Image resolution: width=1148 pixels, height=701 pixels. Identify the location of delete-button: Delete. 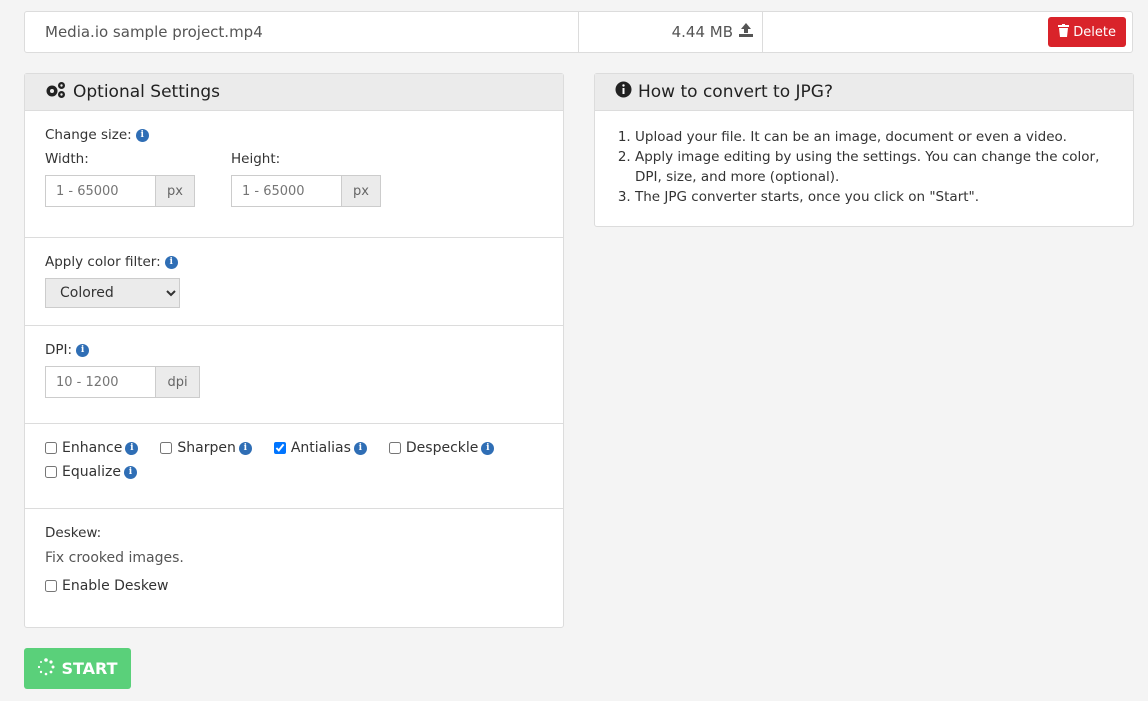
(1087, 32).